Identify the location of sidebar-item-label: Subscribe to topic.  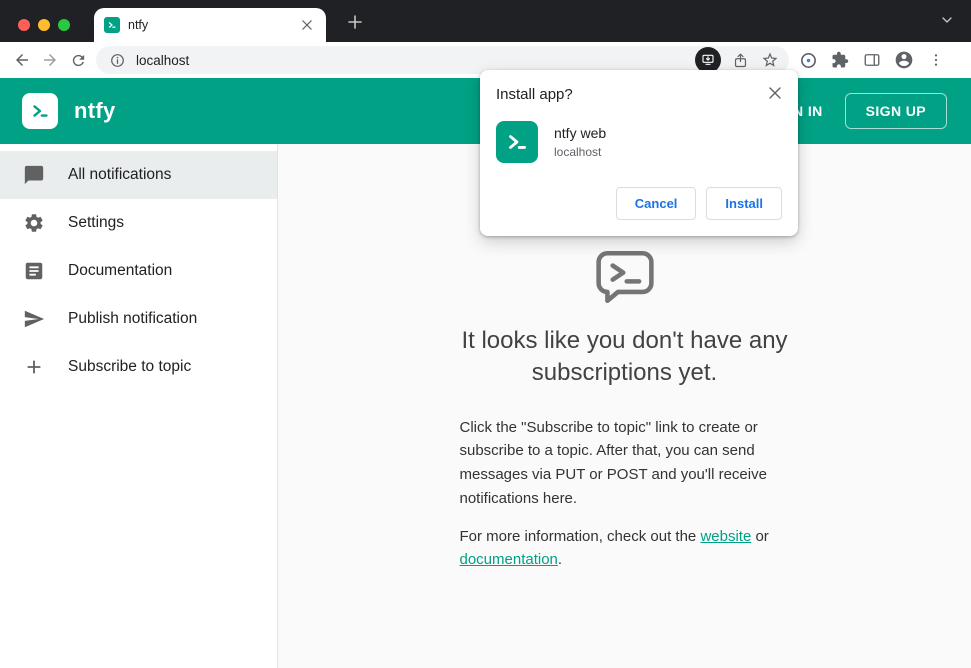
(130, 366).